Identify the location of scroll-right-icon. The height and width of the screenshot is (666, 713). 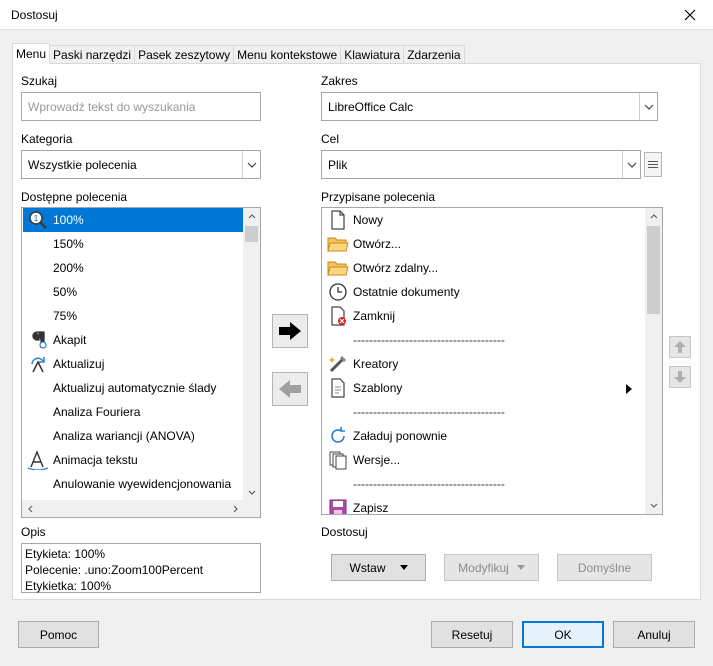
(235, 508).